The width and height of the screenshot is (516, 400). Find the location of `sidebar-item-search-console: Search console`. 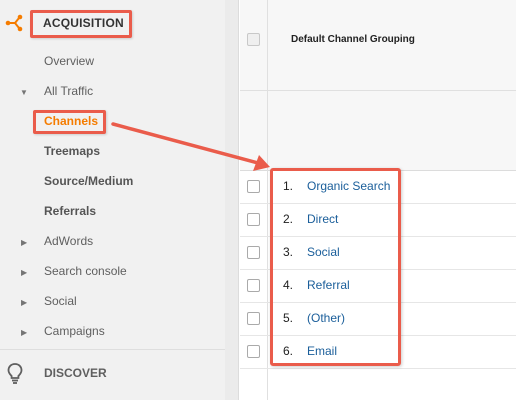

sidebar-item-search-console: Search console is located at coordinates (85, 271).